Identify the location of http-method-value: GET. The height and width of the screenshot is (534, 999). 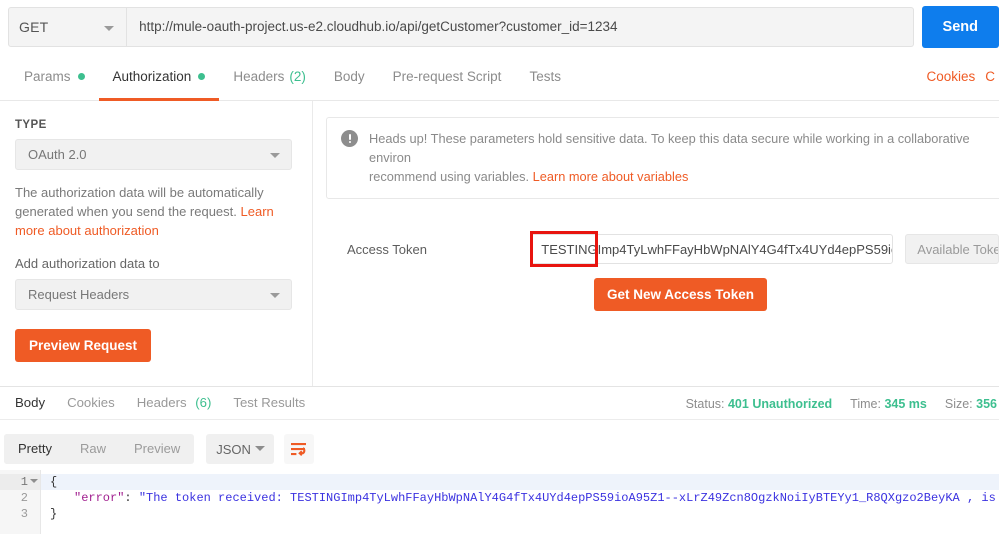
(34, 26).